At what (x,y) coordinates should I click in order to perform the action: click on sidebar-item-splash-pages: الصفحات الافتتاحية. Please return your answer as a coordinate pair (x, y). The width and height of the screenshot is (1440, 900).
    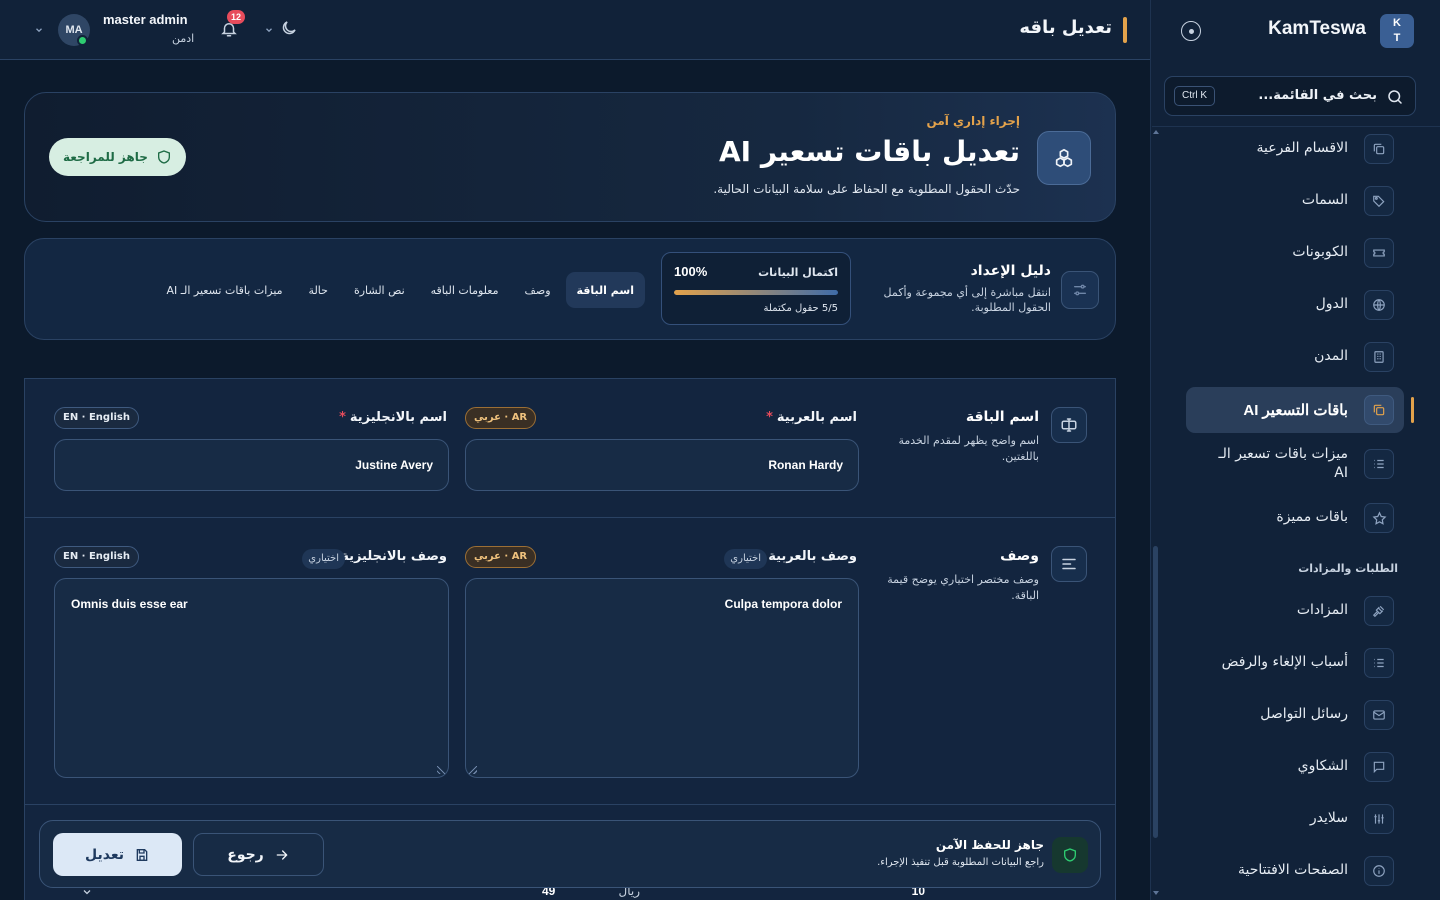
    Looking at the image, I should click on (1295, 871).